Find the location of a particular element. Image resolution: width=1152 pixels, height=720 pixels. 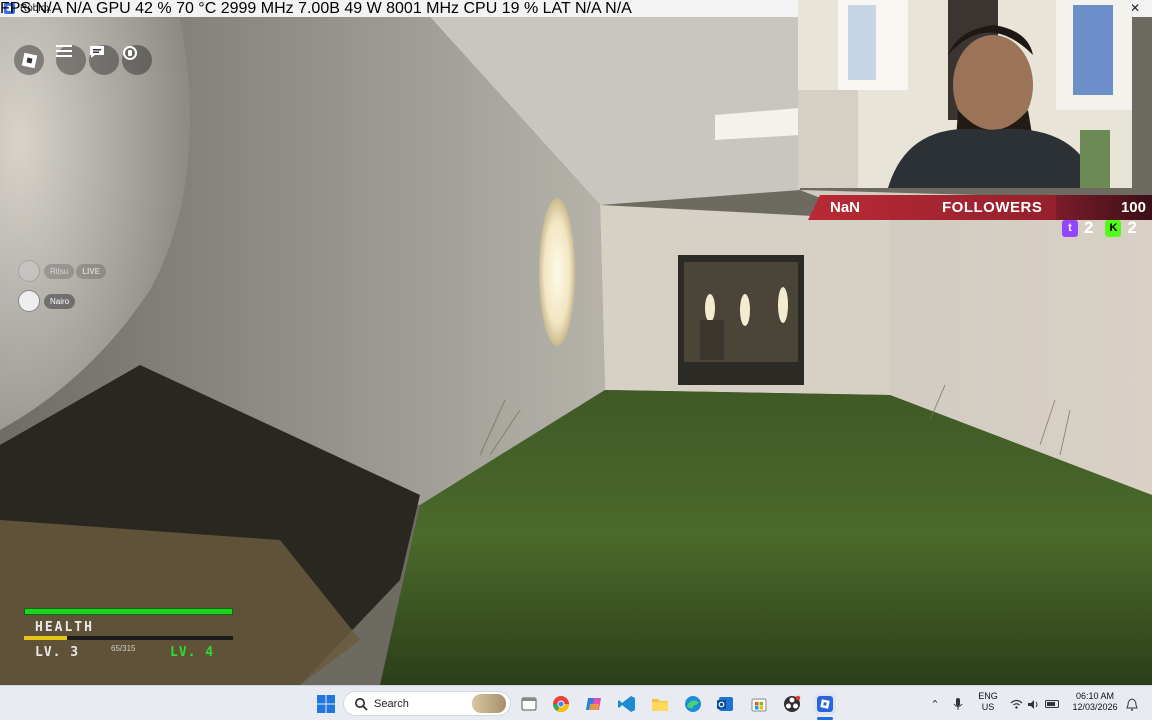

chrome-button is located at coordinates (561, 704).